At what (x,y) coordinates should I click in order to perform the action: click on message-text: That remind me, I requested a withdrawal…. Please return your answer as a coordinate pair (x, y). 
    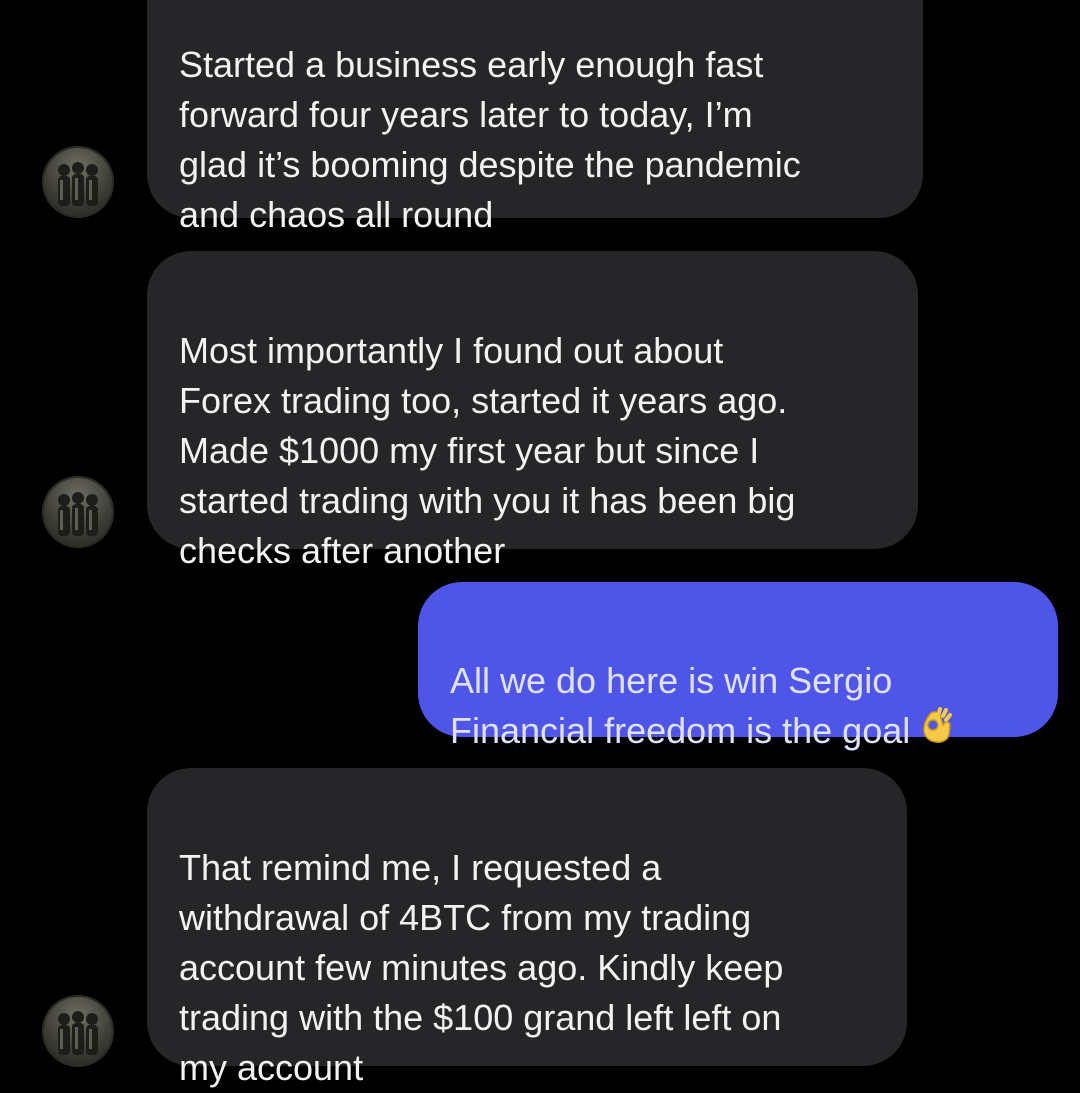
    Looking at the image, I should click on (481, 967).